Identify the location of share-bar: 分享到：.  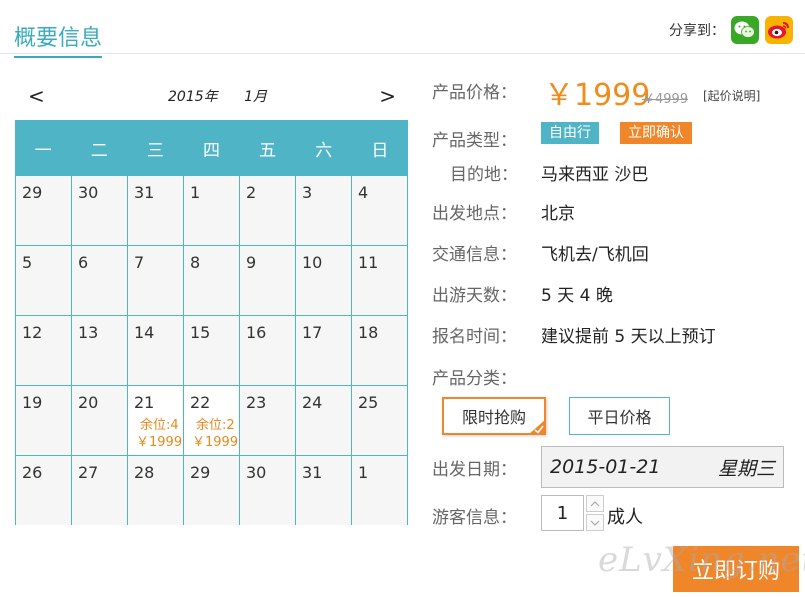
(731, 30).